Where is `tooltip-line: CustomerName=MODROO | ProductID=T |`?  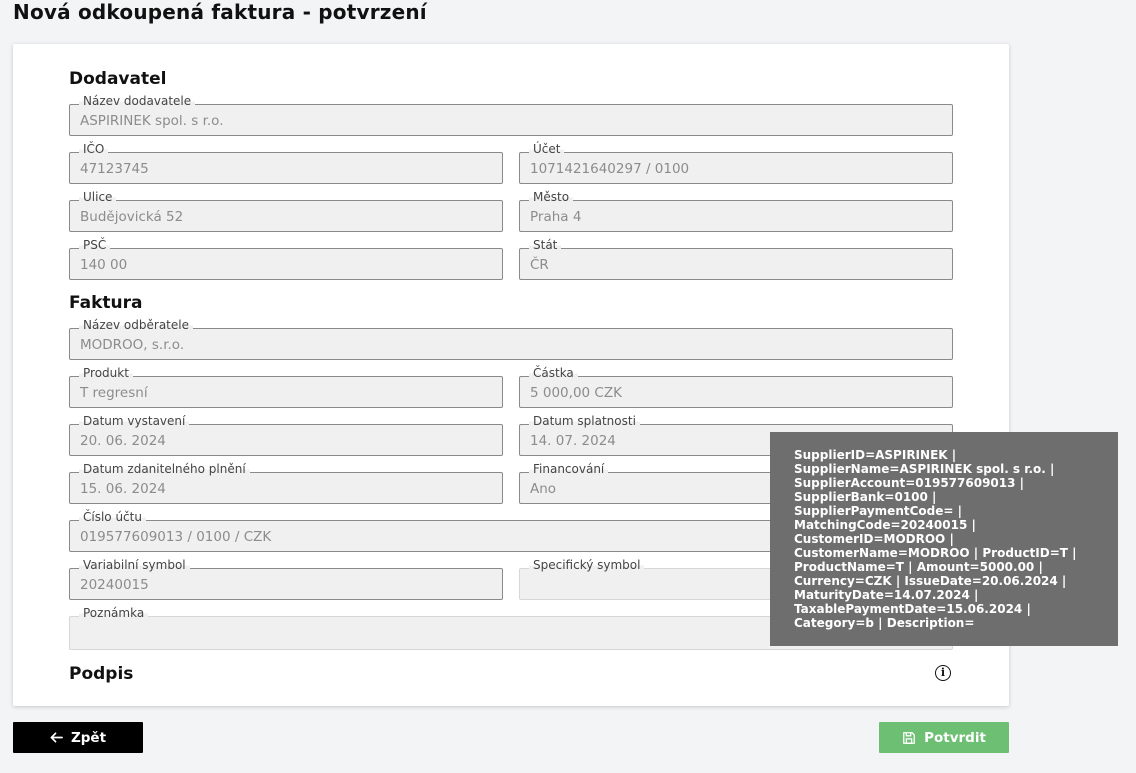 tooltip-line: CustomerName=MODROO | ProductID=T | is located at coordinates (935, 553).